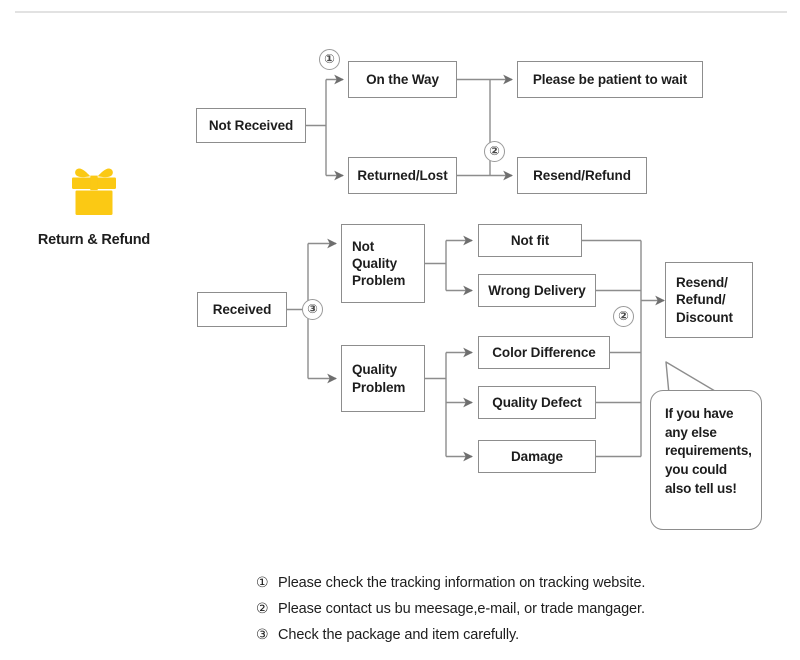  Describe the element at coordinates (401, 12) in the screenshot. I see `top-divider` at that location.